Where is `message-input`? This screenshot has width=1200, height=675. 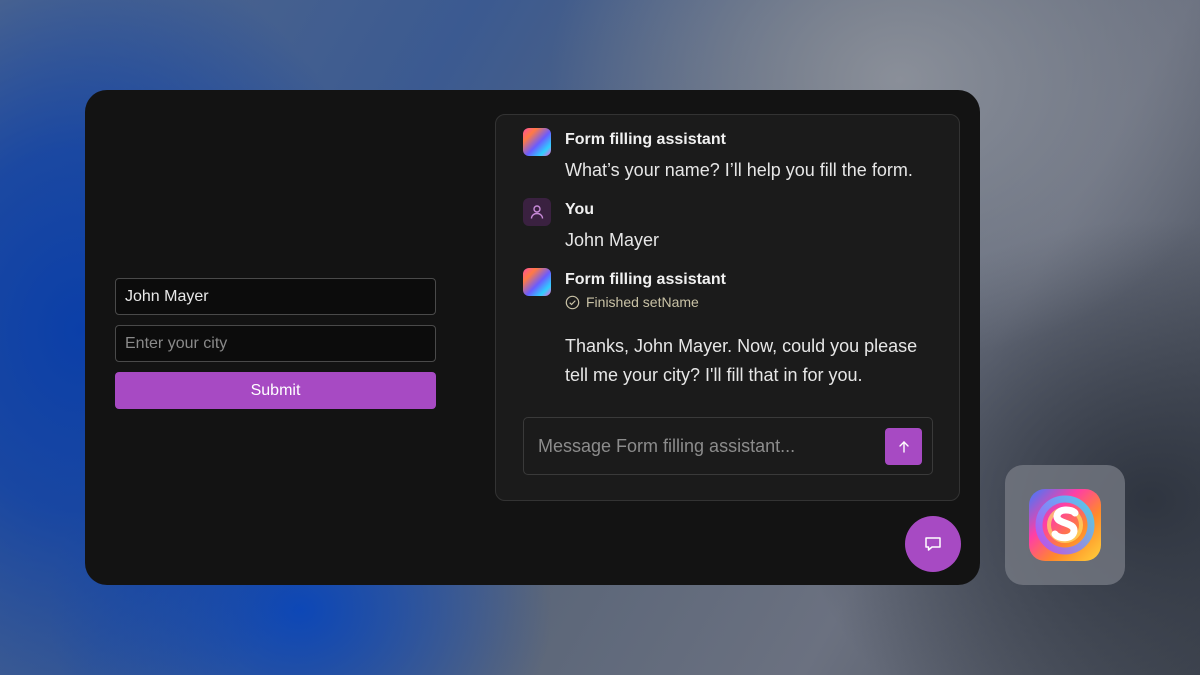 message-input is located at coordinates (703, 446).